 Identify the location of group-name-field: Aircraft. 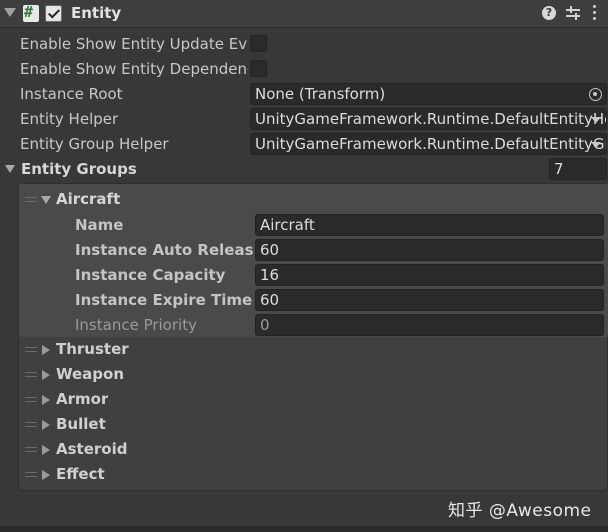
(429, 225).